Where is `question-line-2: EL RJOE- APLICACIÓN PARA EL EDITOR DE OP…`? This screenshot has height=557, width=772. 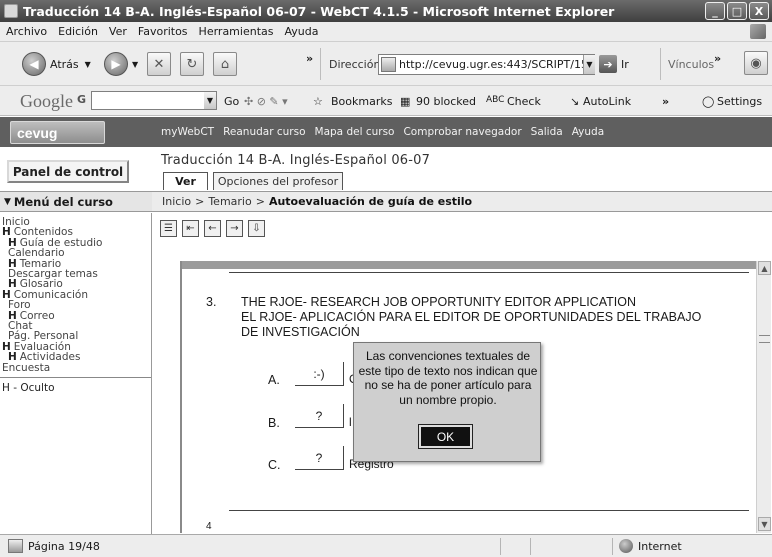 question-line-2: EL RJOE- APLICACIÓN PARA EL EDITOR DE OP… is located at coordinates (471, 317).